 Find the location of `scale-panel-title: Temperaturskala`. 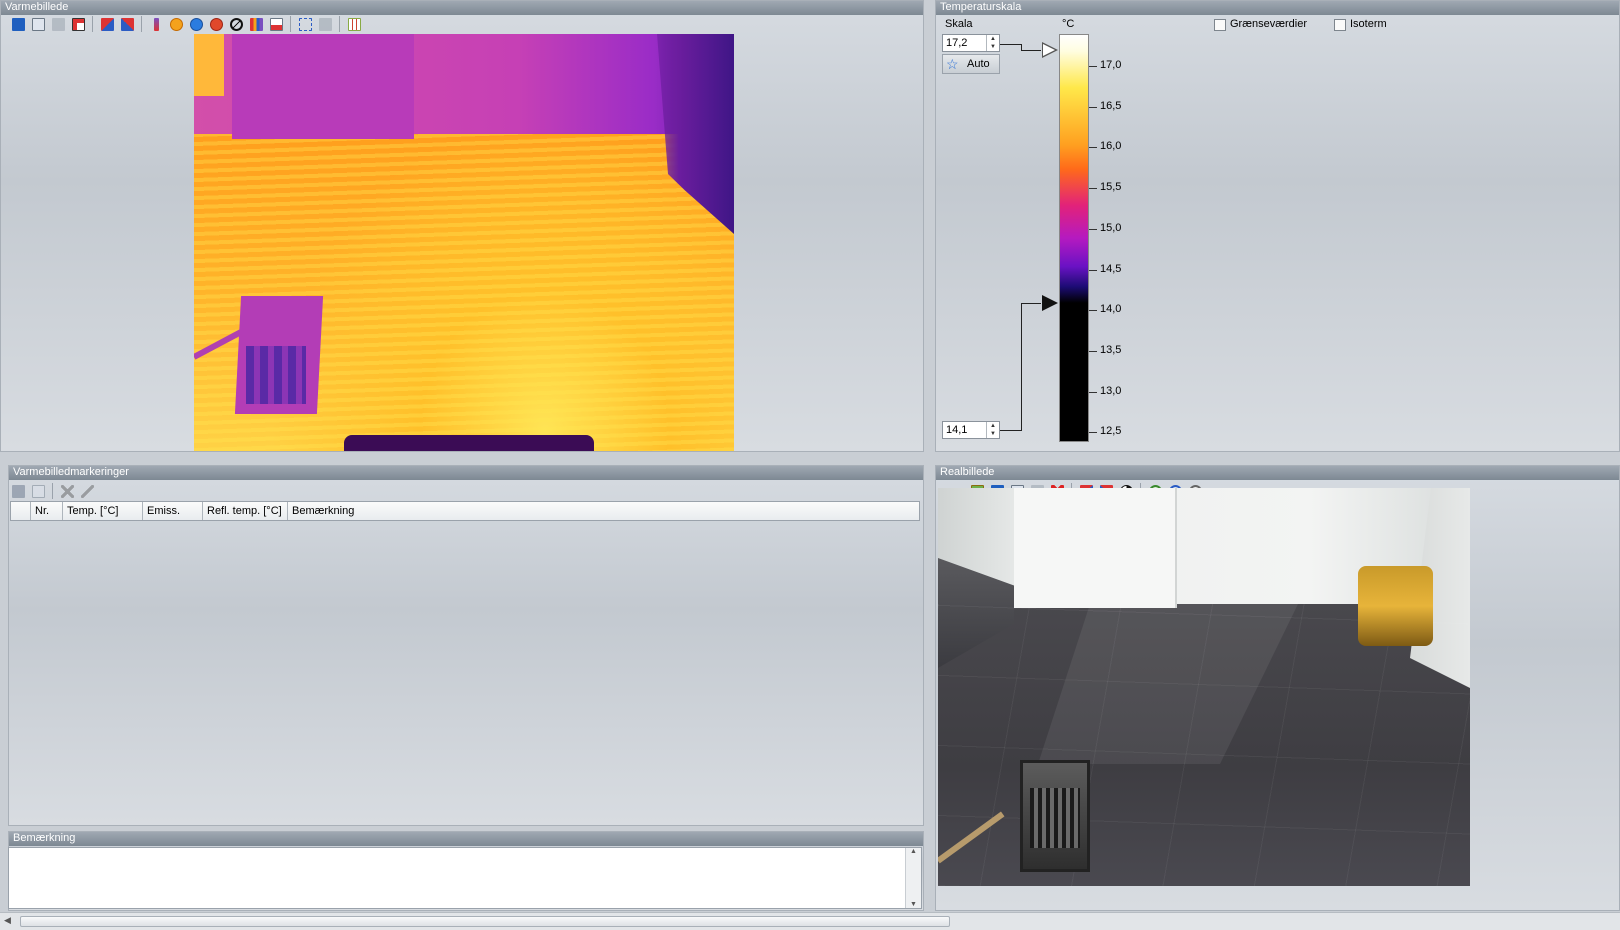

scale-panel-title: Temperaturskala is located at coordinates (1277, 8).